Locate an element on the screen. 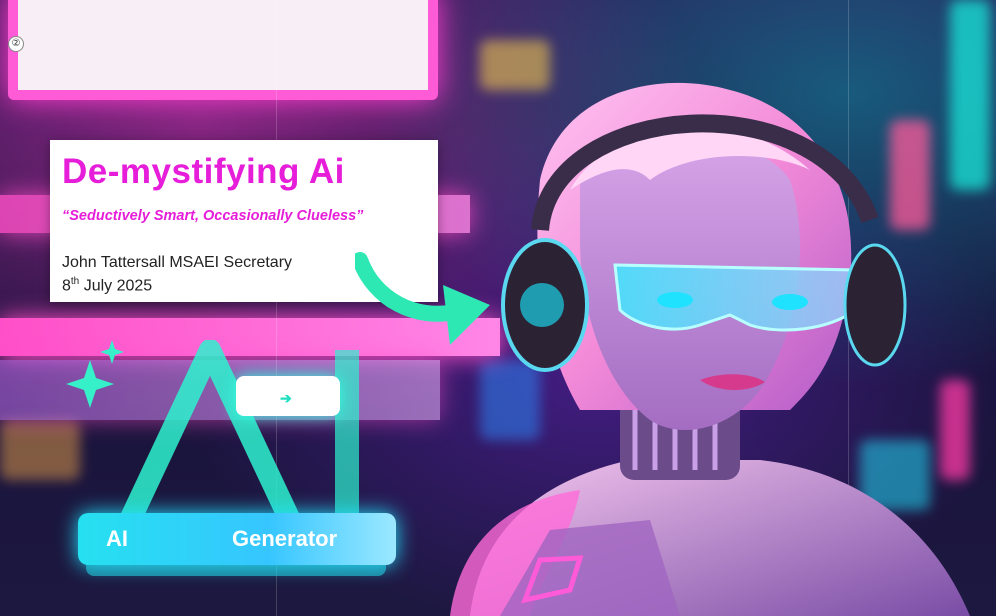  chip-button: ➔ is located at coordinates (288, 396).